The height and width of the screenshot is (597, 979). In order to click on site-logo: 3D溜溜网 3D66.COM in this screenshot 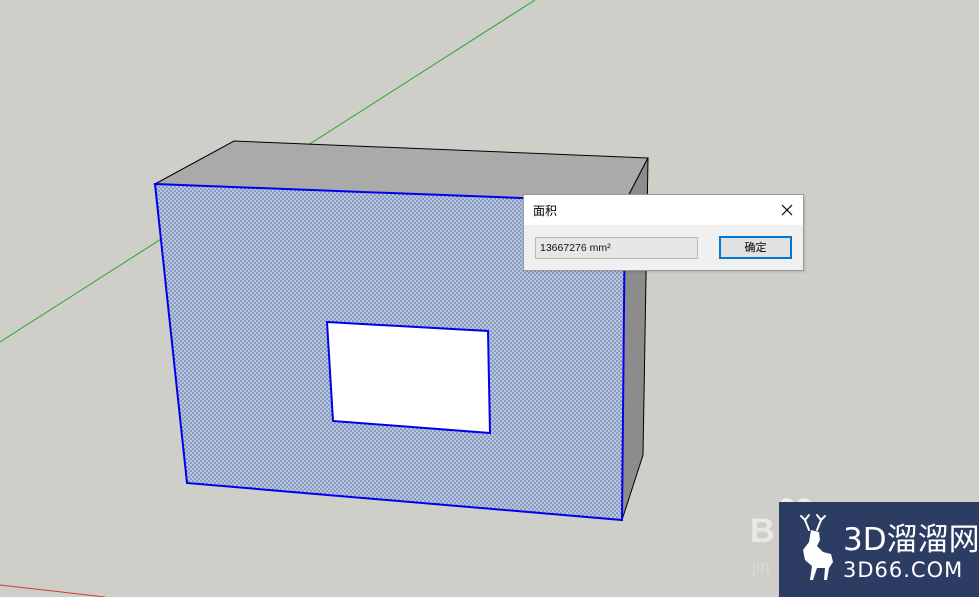, I will do `click(879, 549)`.